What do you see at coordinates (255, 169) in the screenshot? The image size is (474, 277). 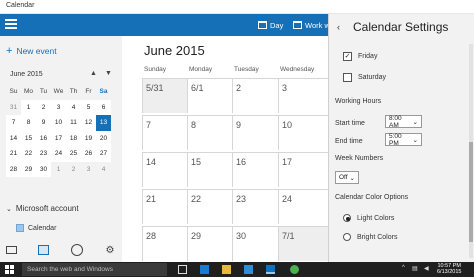 I see `month-day-cell: 16` at bounding box center [255, 169].